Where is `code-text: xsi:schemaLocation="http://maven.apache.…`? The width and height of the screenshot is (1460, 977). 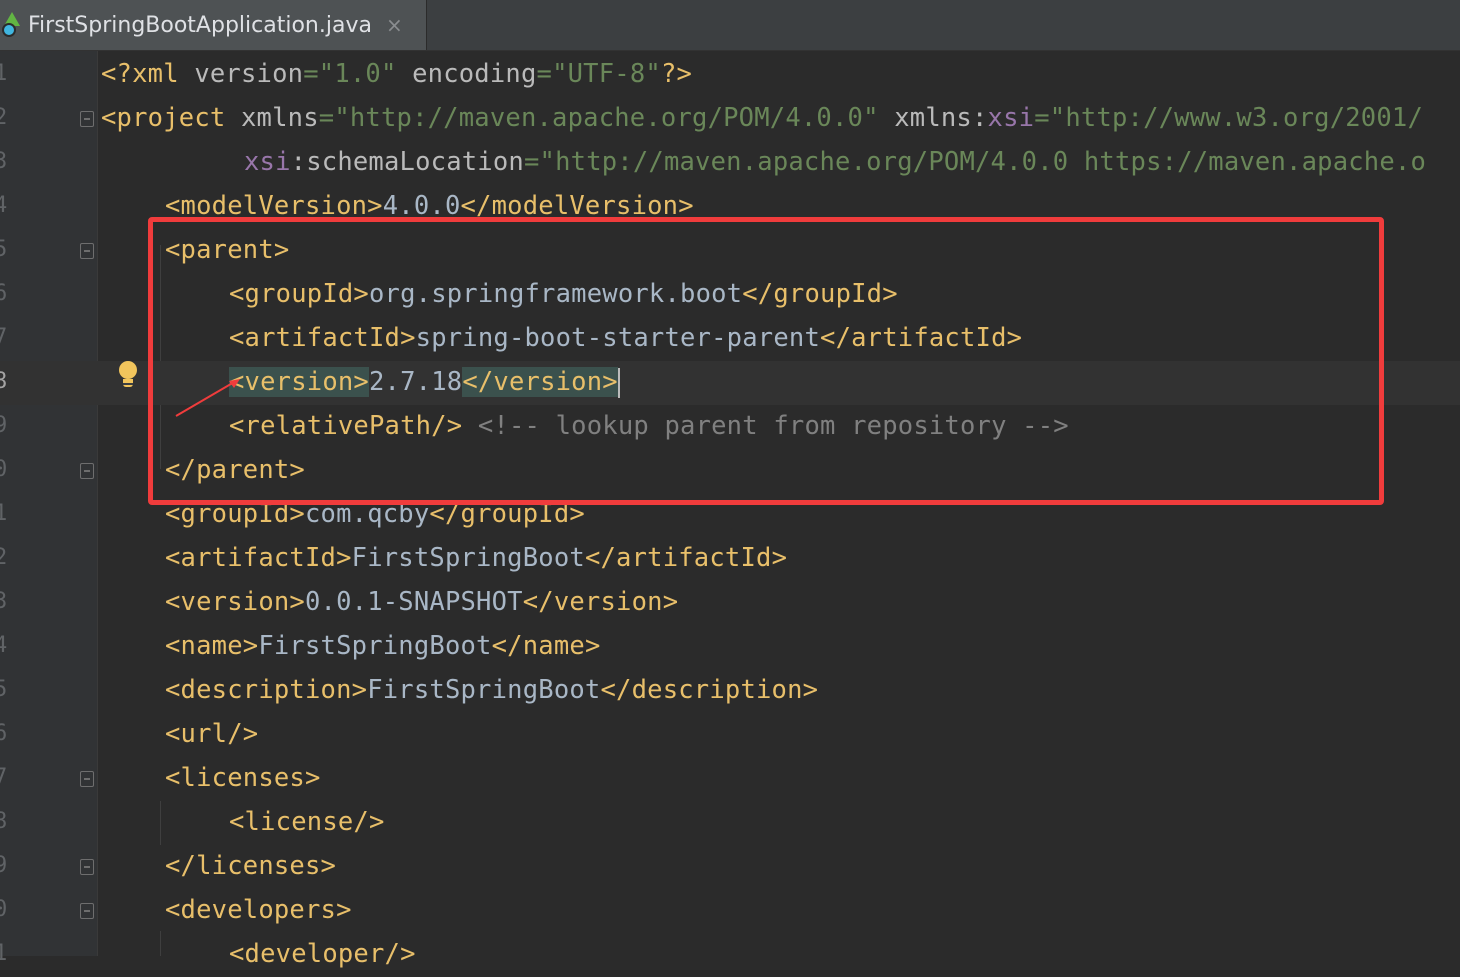
code-text: xsi:schemaLocation="http://maven.apache.… is located at coordinates (835, 162).